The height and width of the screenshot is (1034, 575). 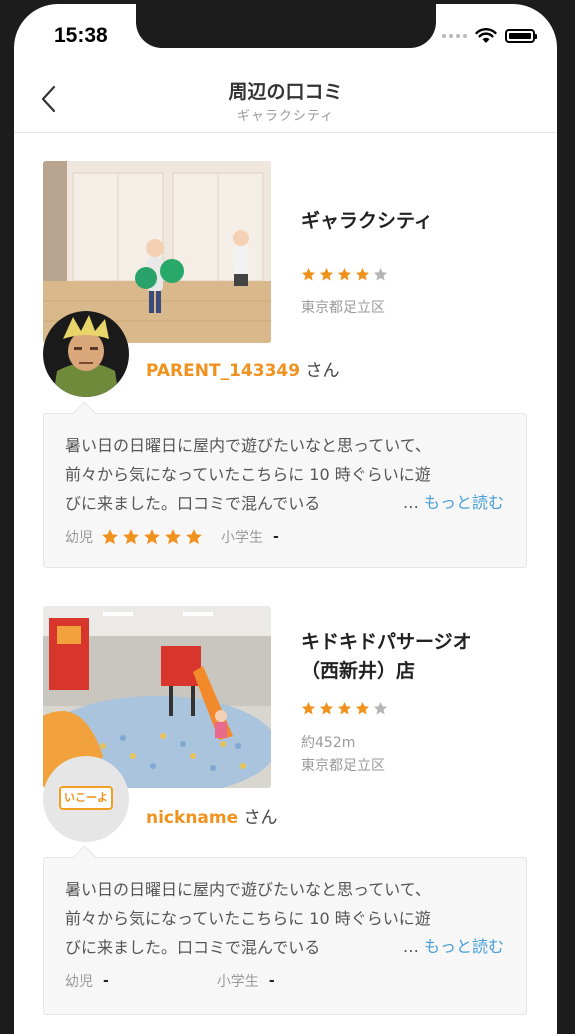 I want to click on age-ratings: 幼児 小学生 -, so click(x=172, y=537).